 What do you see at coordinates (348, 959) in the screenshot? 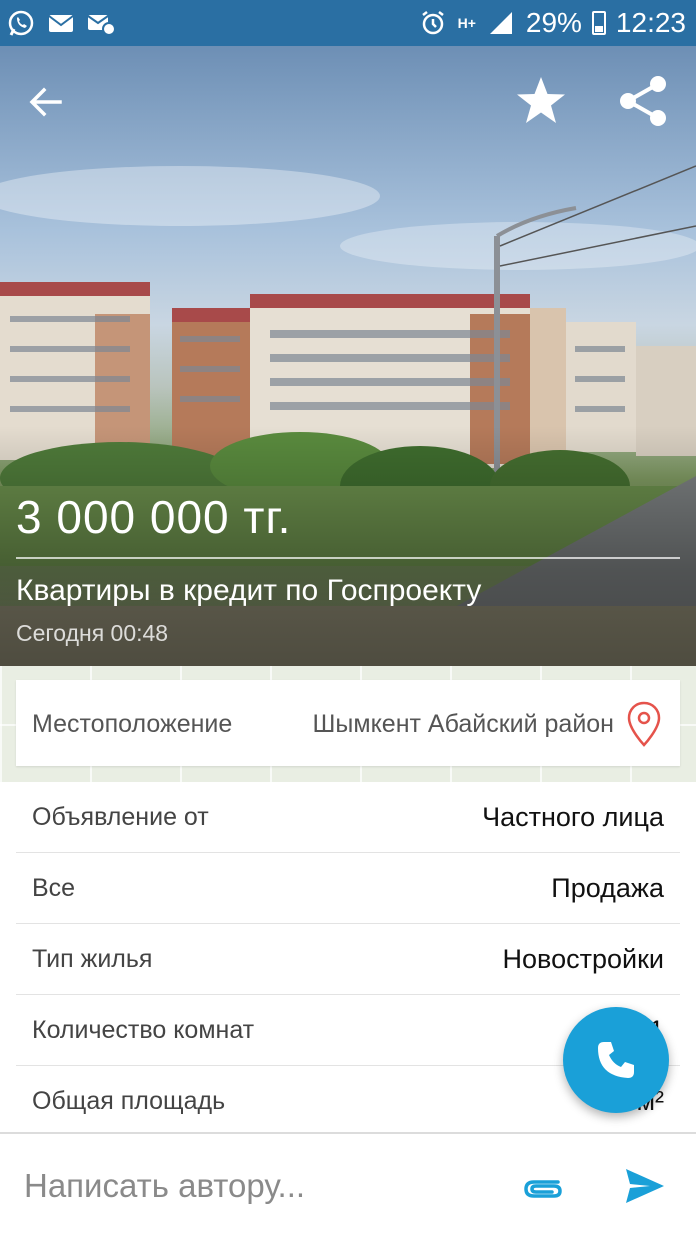
I see `detail-row: Тип жилья Новостройки` at bounding box center [348, 959].